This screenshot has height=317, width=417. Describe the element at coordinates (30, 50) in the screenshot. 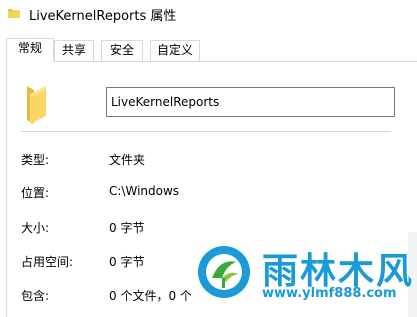

I see `tab-general: 常规` at that location.